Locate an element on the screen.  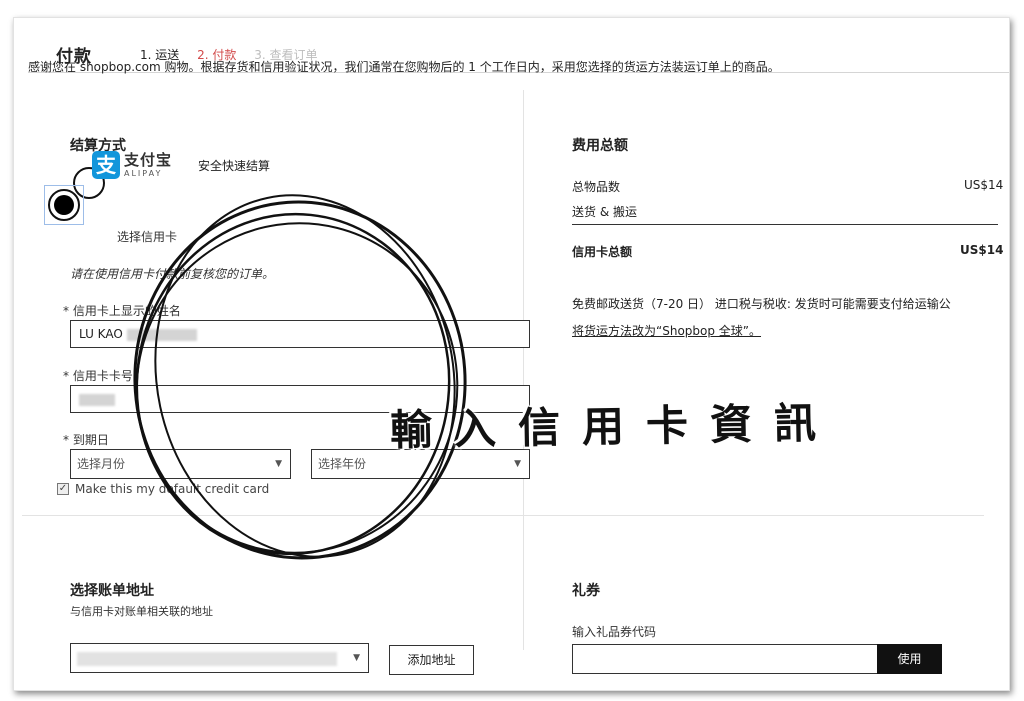
summary-rule is located at coordinates (785, 224).